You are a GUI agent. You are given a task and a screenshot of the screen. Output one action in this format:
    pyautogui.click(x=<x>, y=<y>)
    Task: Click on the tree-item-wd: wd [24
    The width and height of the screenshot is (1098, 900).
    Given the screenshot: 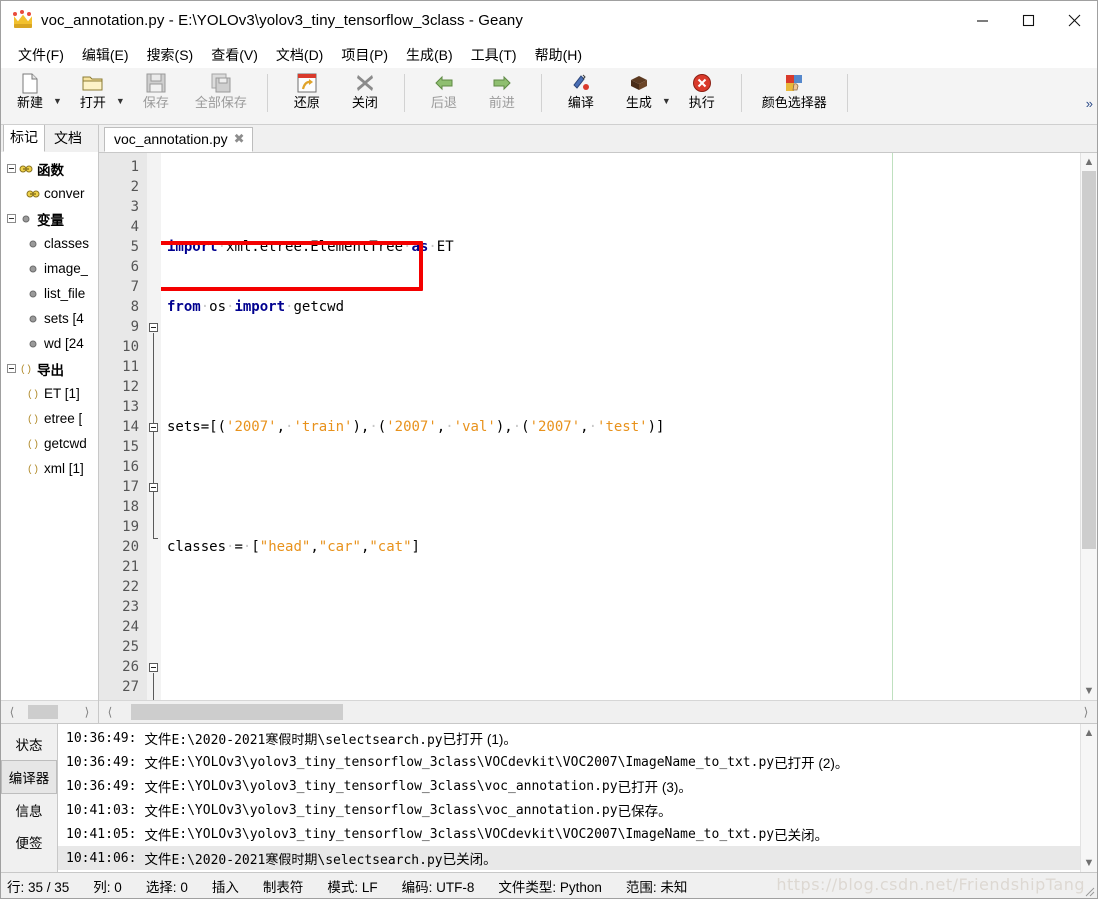 What is the action you would take?
    pyautogui.click(x=49, y=343)
    